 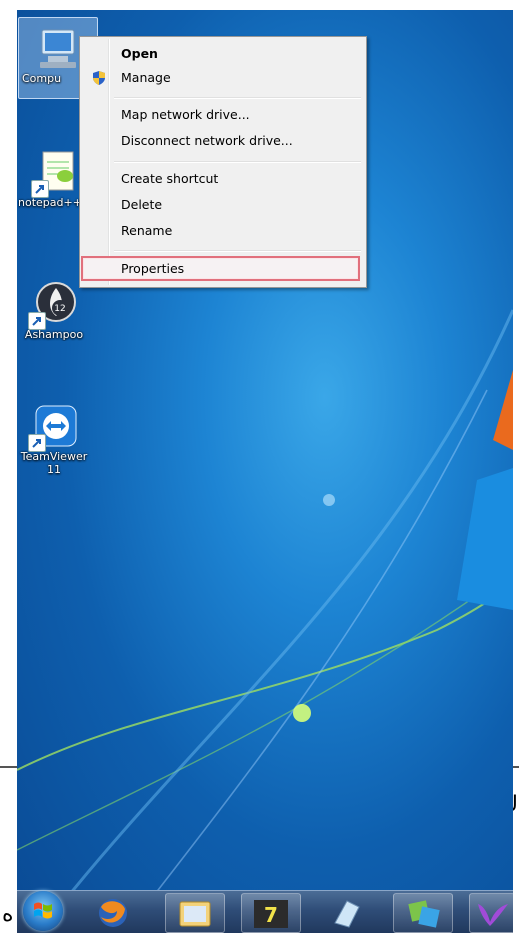 I want to click on explorer-icon, so click(x=195, y=914).